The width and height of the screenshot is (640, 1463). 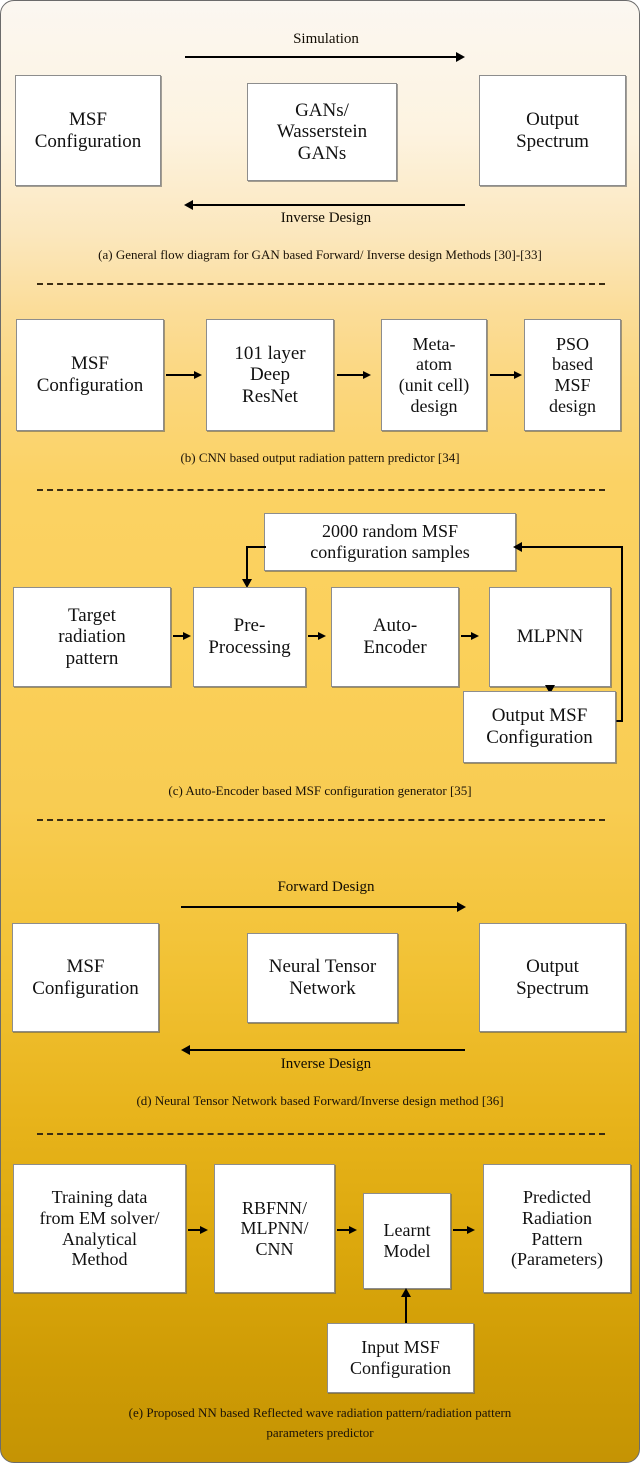 I want to click on panel-c-feedback-top-line, so click(x=570, y=547).